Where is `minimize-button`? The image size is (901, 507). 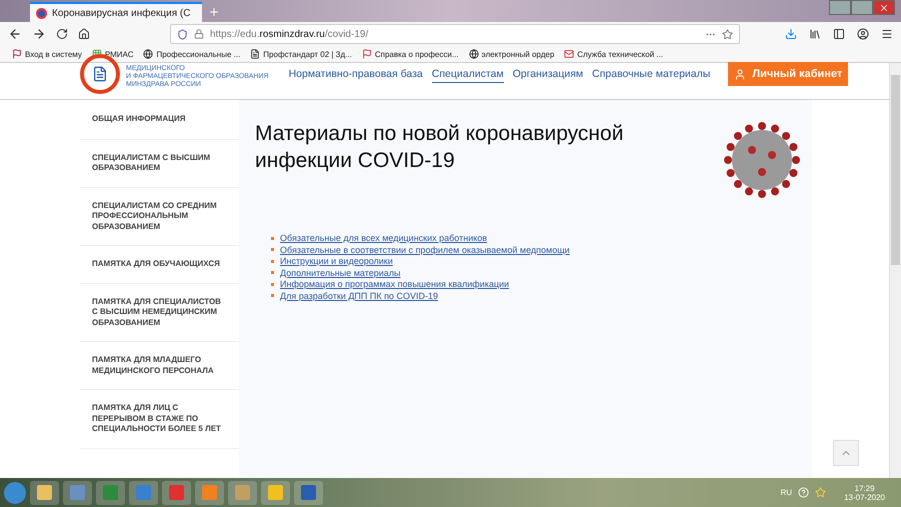 minimize-button is located at coordinates (840, 7).